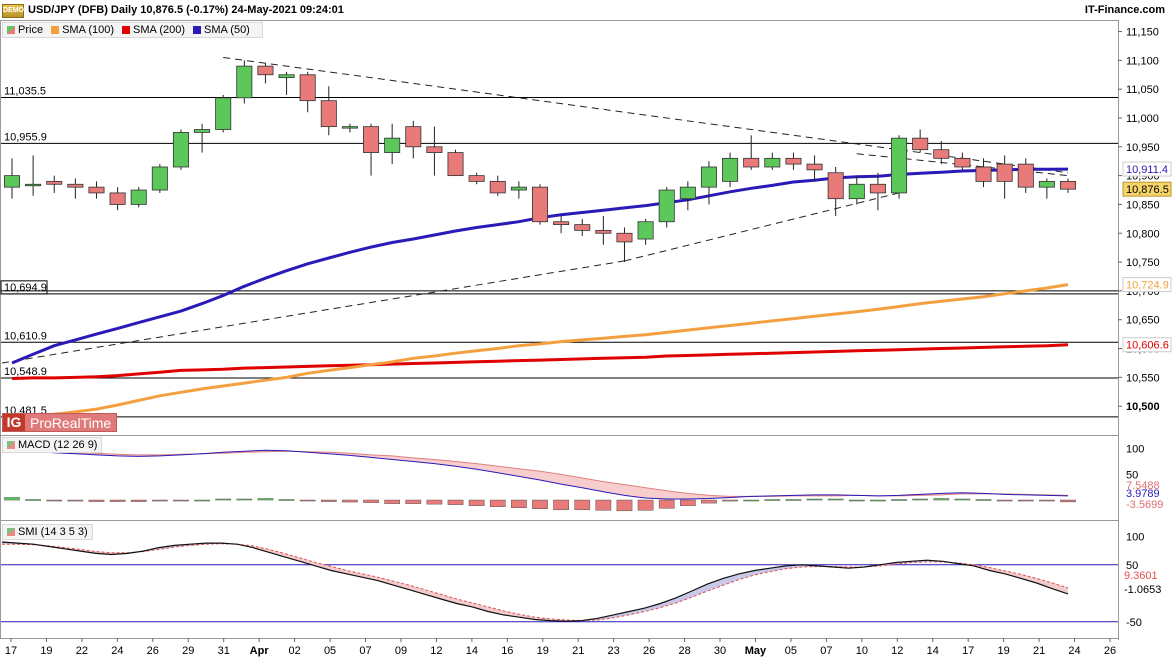 The height and width of the screenshot is (660, 1173). Describe the element at coordinates (540, 361) in the screenshot. I see `sma200-line` at that location.